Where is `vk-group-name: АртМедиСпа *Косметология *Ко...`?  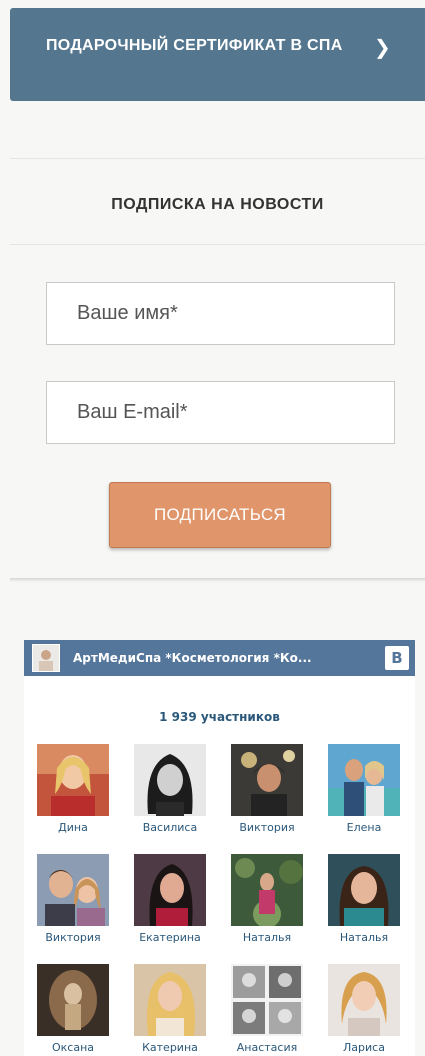
vk-group-name: АртМедиСпа *Косметология *Ко... is located at coordinates (218, 658).